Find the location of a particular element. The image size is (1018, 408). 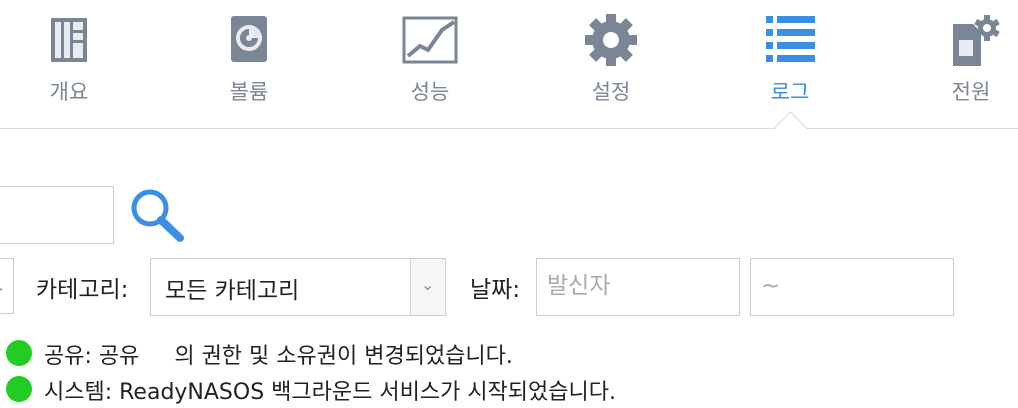

severity-select: ⌄ is located at coordinates (7, 286).